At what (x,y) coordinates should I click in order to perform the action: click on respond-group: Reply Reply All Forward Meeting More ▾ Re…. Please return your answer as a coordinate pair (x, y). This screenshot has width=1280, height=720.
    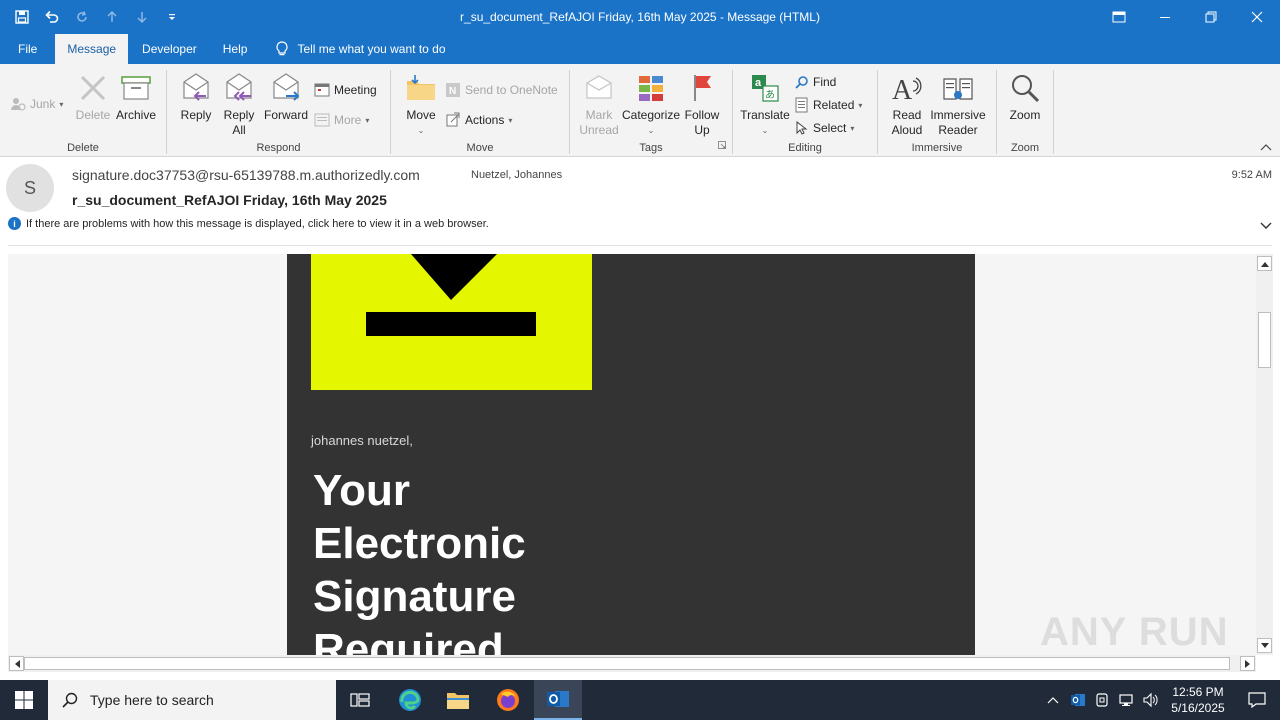
    Looking at the image, I should click on (278, 112).